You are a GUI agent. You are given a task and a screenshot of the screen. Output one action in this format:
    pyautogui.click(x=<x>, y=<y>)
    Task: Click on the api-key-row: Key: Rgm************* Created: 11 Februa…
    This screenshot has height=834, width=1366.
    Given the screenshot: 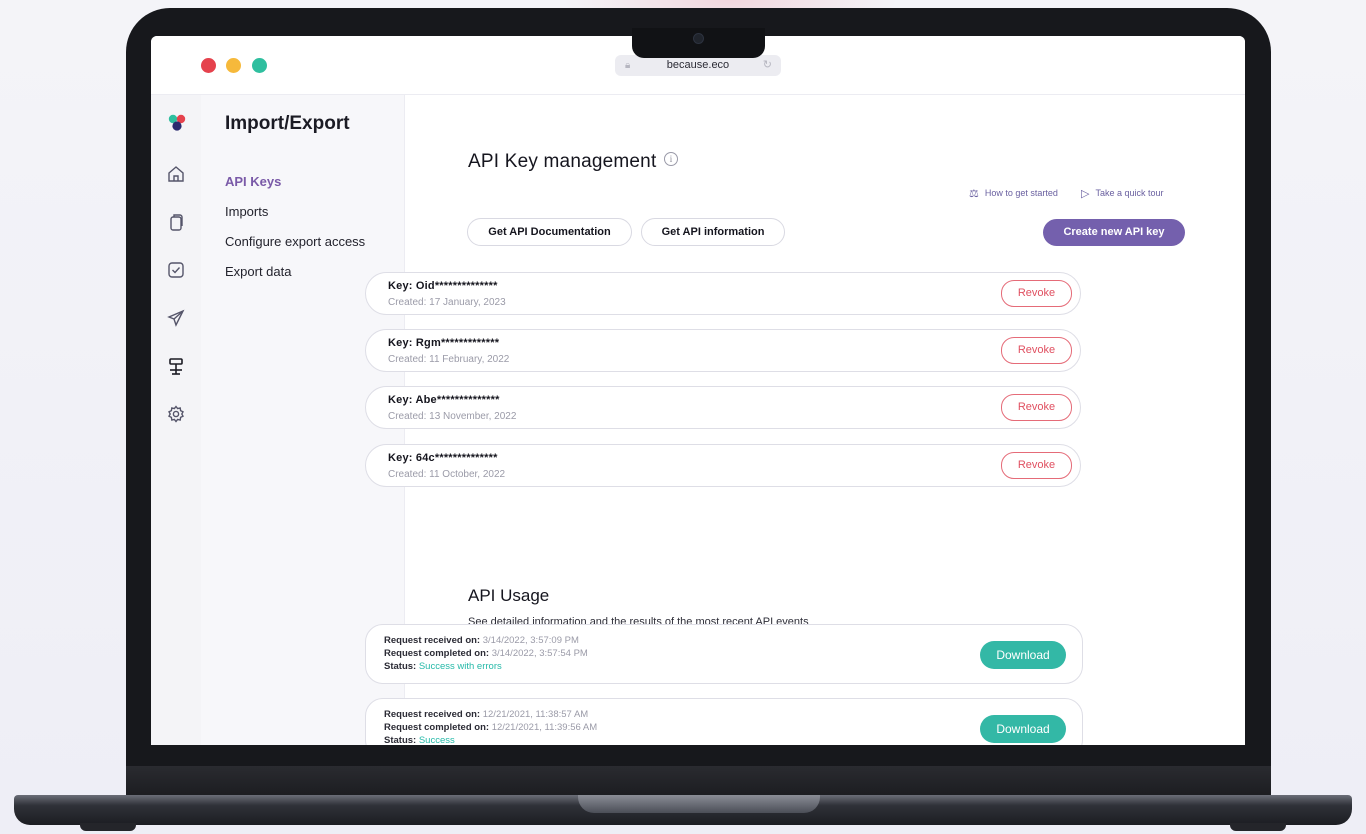 What is the action you would take?
    pyautogui.click(x=723, y=350)
    